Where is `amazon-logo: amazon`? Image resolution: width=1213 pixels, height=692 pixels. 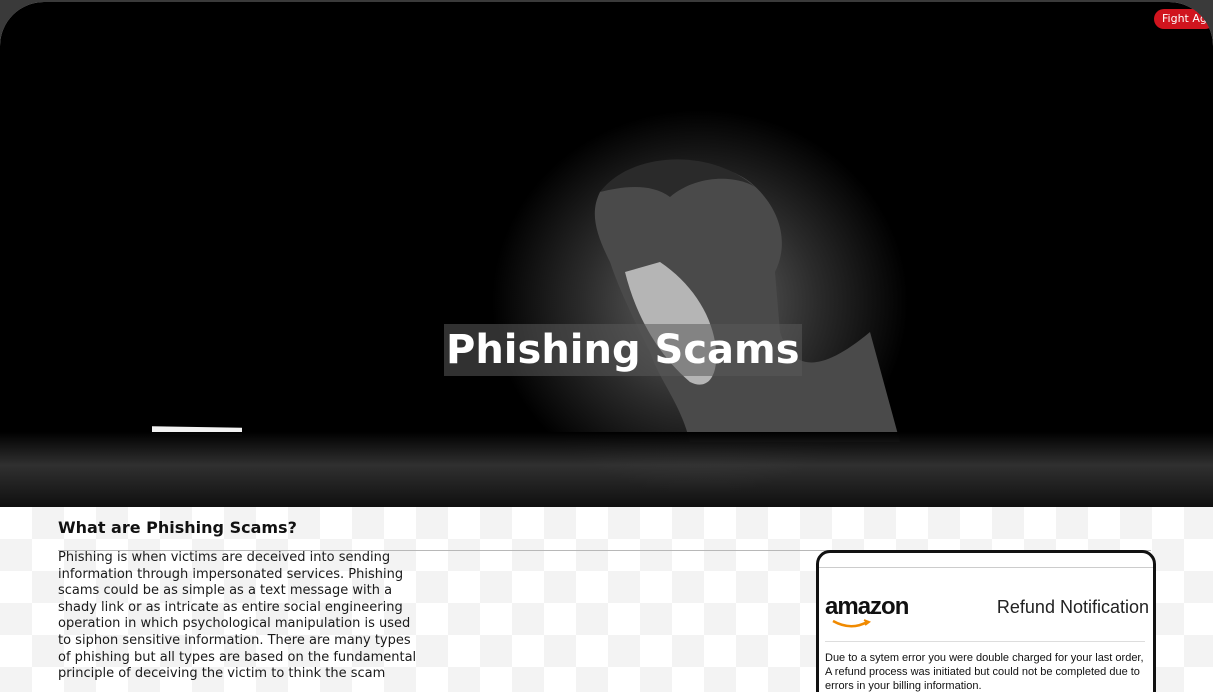
amazon-logo: amazon is located at coordinates (867, 606).